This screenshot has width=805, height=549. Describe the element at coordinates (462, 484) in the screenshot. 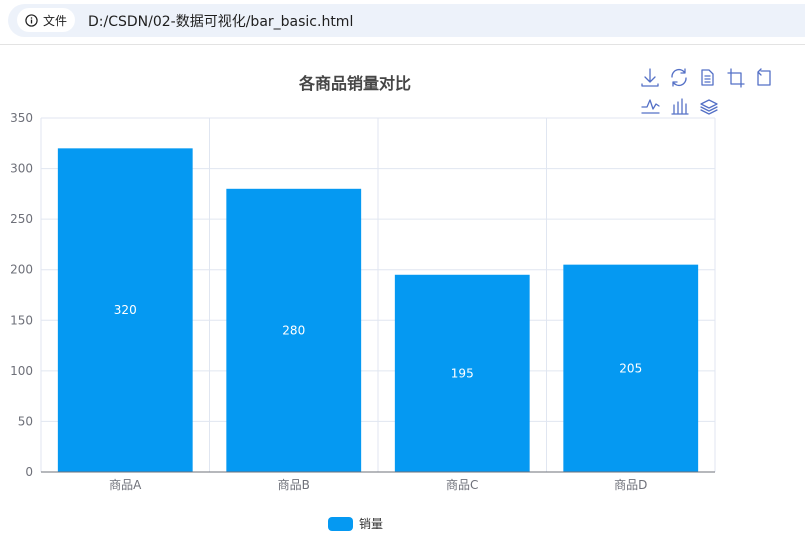

I see `x-tick-label: 商品C` at that location.